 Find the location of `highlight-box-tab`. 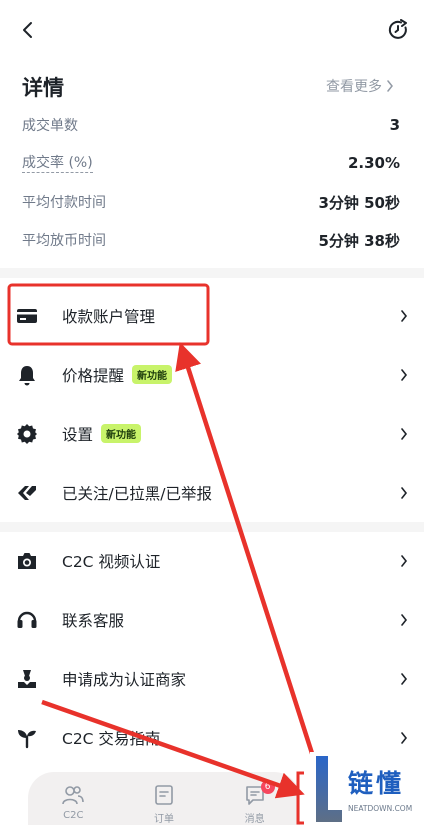

highlight-box-tab is located at coordinates (300, 798).